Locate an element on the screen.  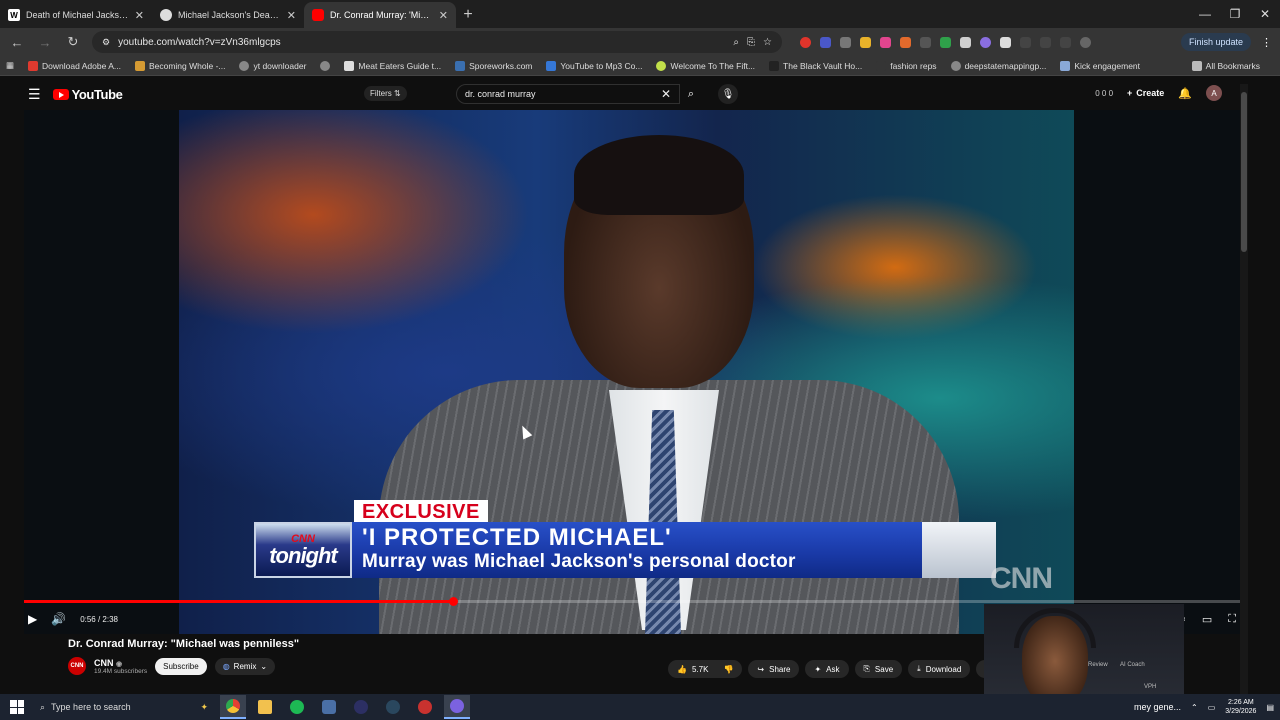
subscribe-button: Subscribe is located at coordinates (181, 666).